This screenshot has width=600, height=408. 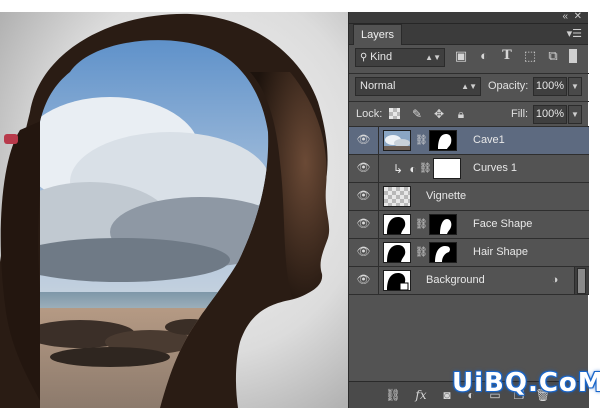 What do you see at coordinates (447, 168) in the screenshot?
I see `white-mask-thumb` at bounding box center [447, 168].